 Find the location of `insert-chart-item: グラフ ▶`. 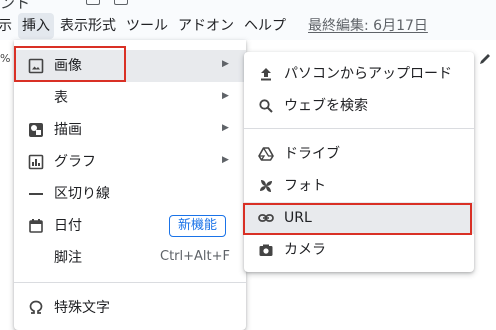

insert-chart-item: グラフ ▶ is located at coordinates (130, 162).